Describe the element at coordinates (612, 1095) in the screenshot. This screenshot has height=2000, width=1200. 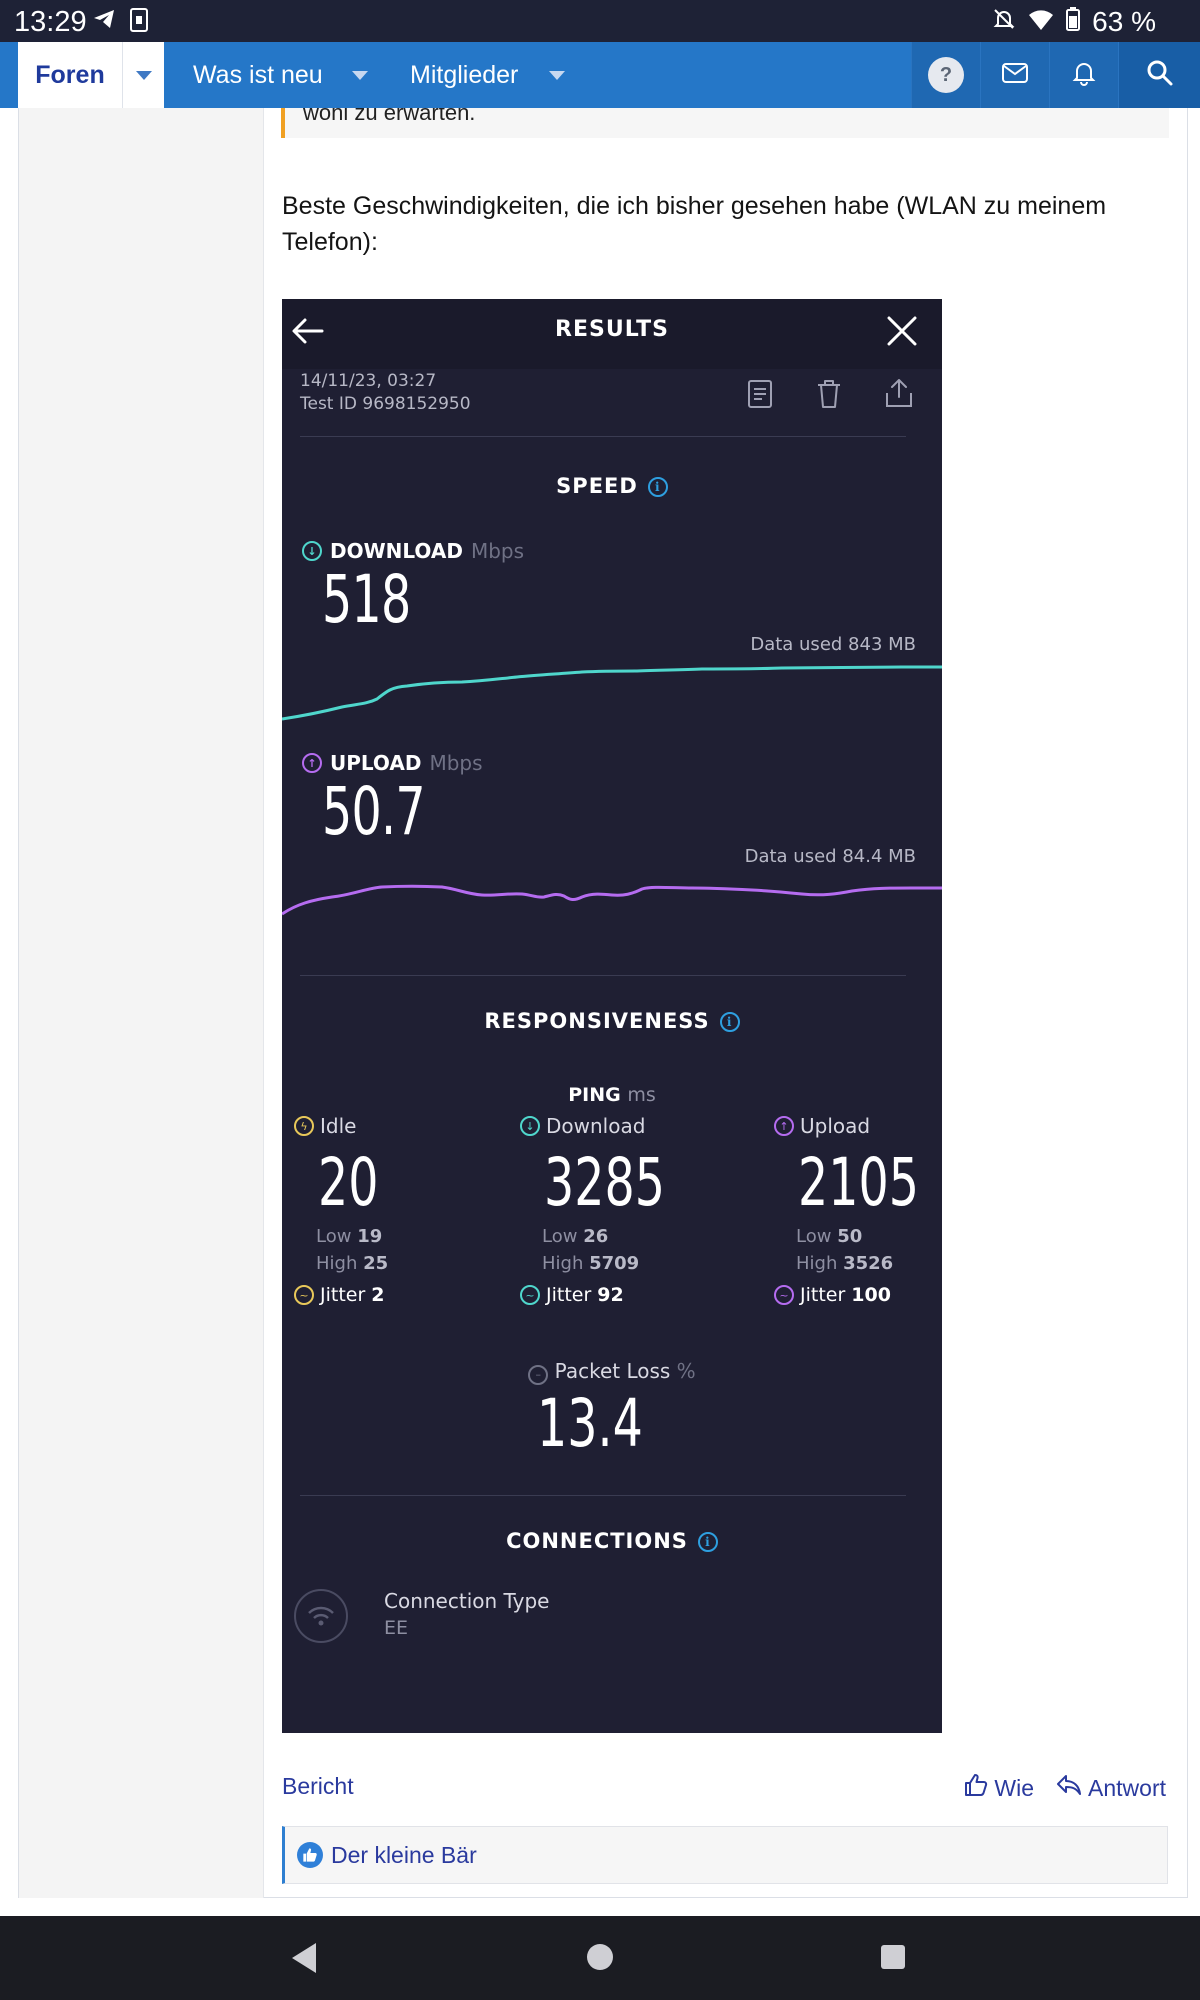
I see `ping-heading: PING ms` at that location.